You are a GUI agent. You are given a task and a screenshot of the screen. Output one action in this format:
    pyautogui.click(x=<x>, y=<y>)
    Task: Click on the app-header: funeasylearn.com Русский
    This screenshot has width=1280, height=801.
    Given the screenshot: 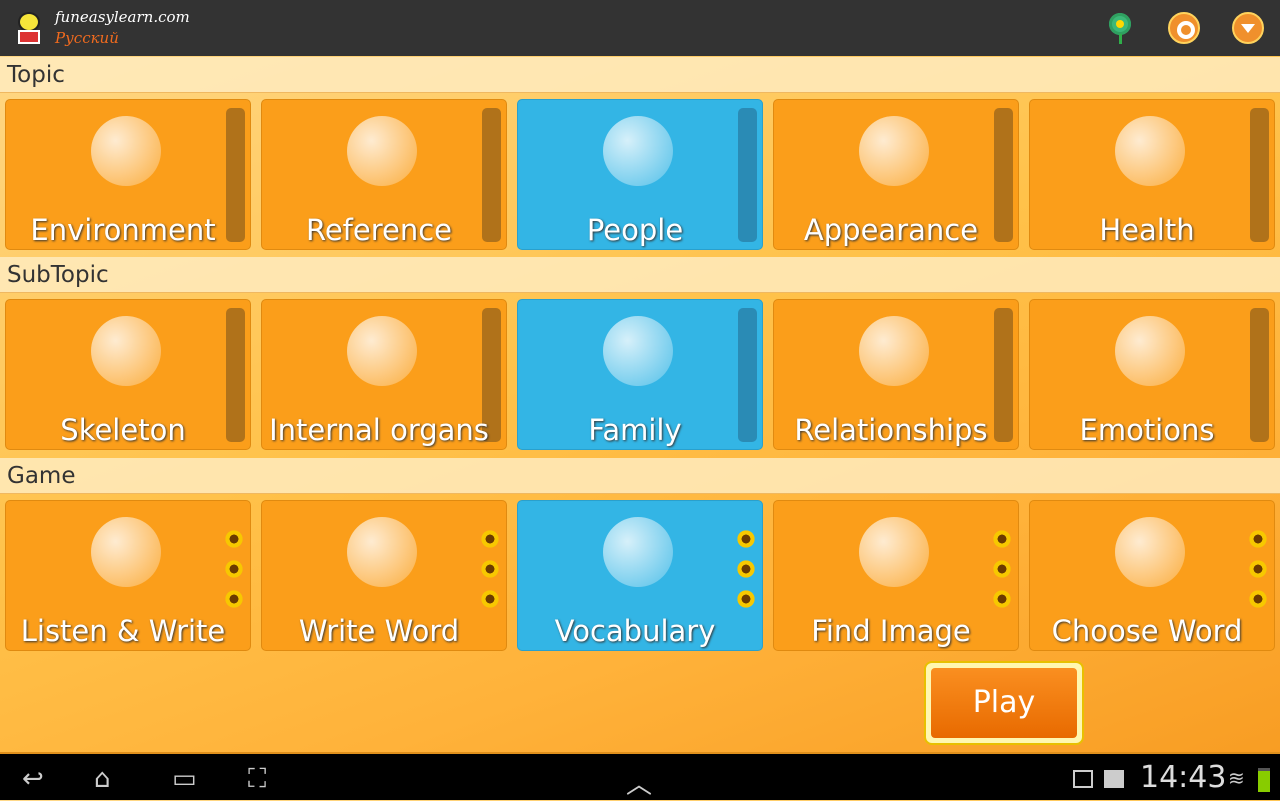 What is the action you would take?
    pyautogui.click(x=640, y=28)
    